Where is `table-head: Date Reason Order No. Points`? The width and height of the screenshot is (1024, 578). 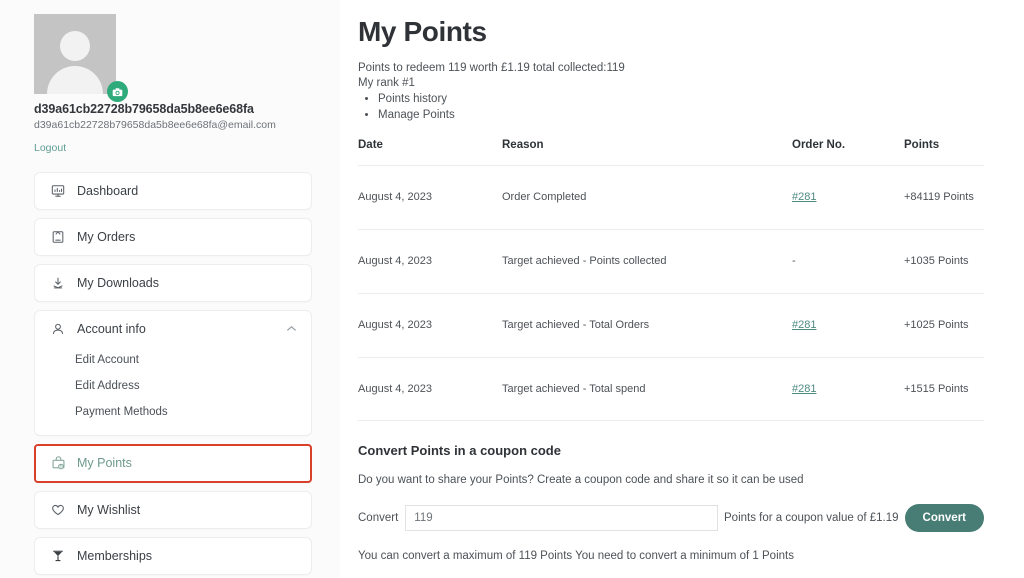
table-head: Date Reason Order No. Points is located at coordinates (671, 152).